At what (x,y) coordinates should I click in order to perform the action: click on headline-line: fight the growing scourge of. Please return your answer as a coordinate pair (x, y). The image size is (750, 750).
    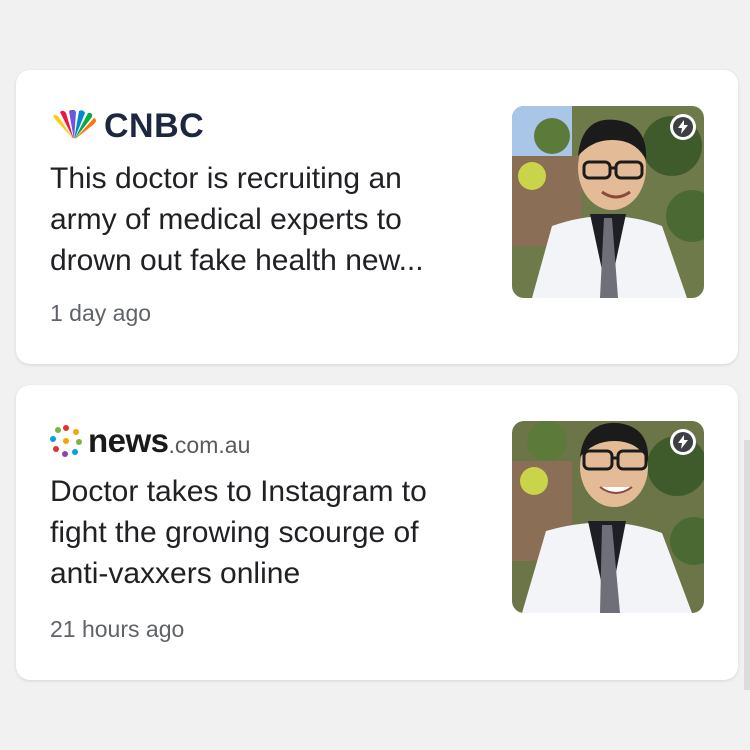
    Looking at the image, I should click on (234, 532).